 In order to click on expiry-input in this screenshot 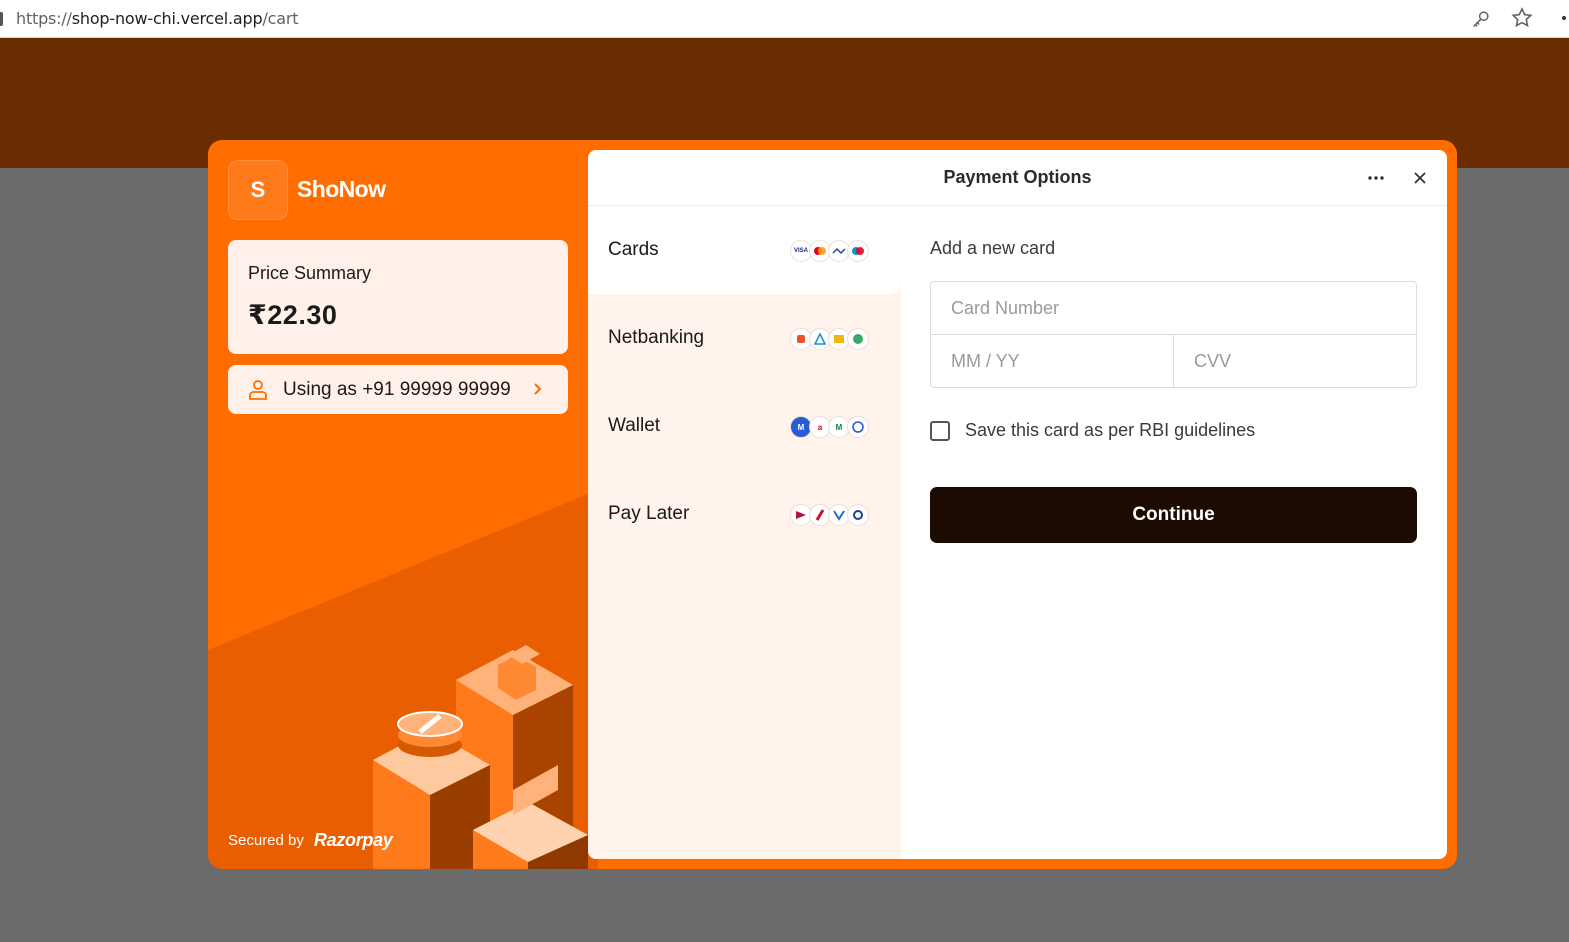, I will do `click(1052, 361)`.